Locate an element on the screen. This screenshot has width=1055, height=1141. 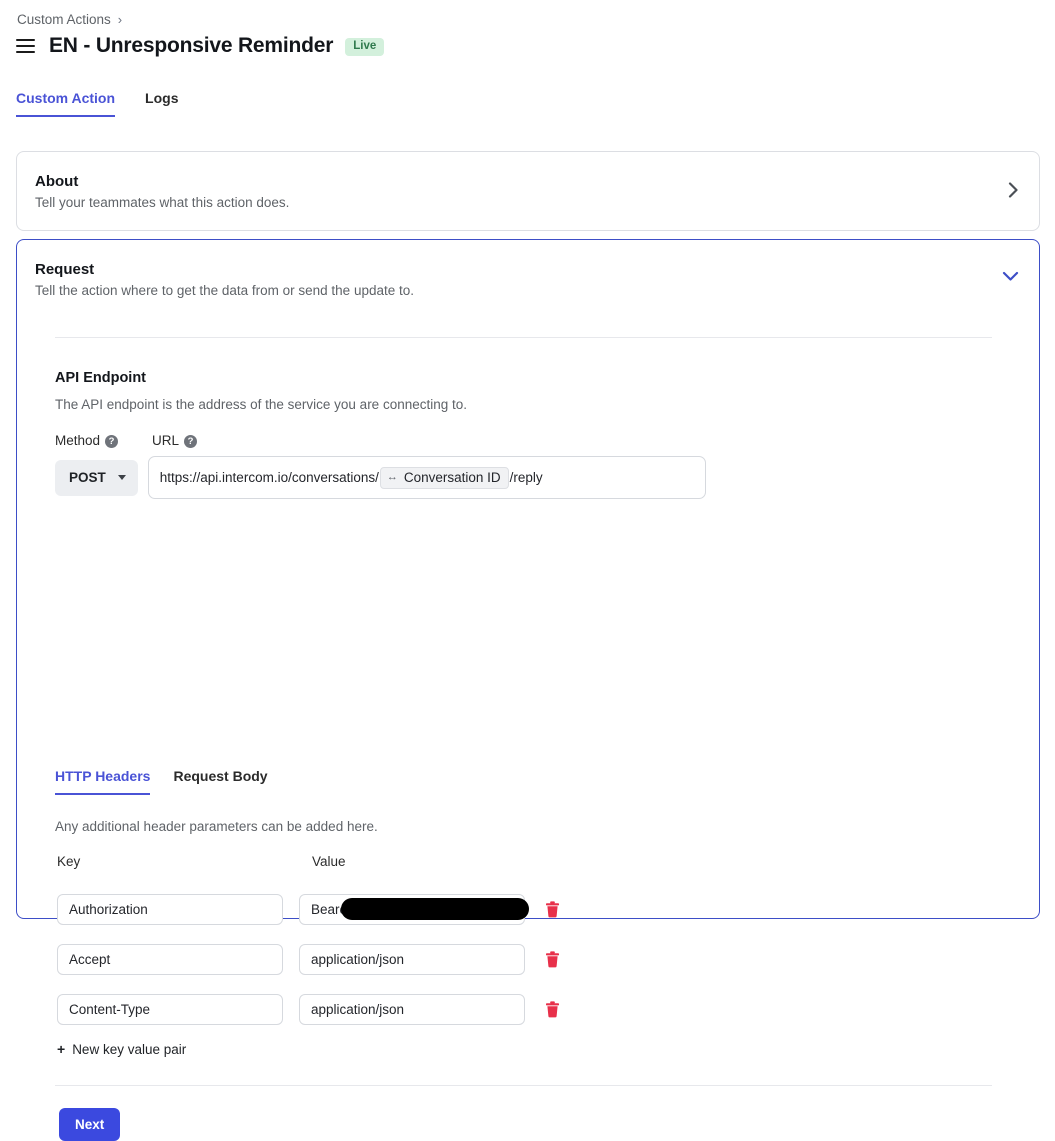
header-key-input-1: Accept is located at coordinates (170, 959).